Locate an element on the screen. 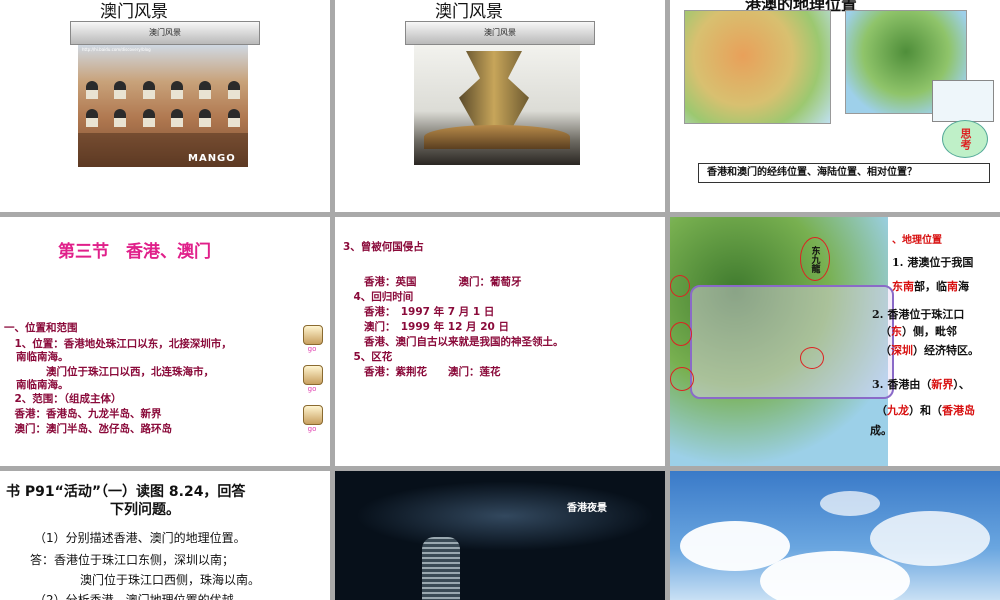 The height and width of the screenshot is (600, 1000). slide-thumbnail-8: 香港夜景 is located at coordinates (500, 535).